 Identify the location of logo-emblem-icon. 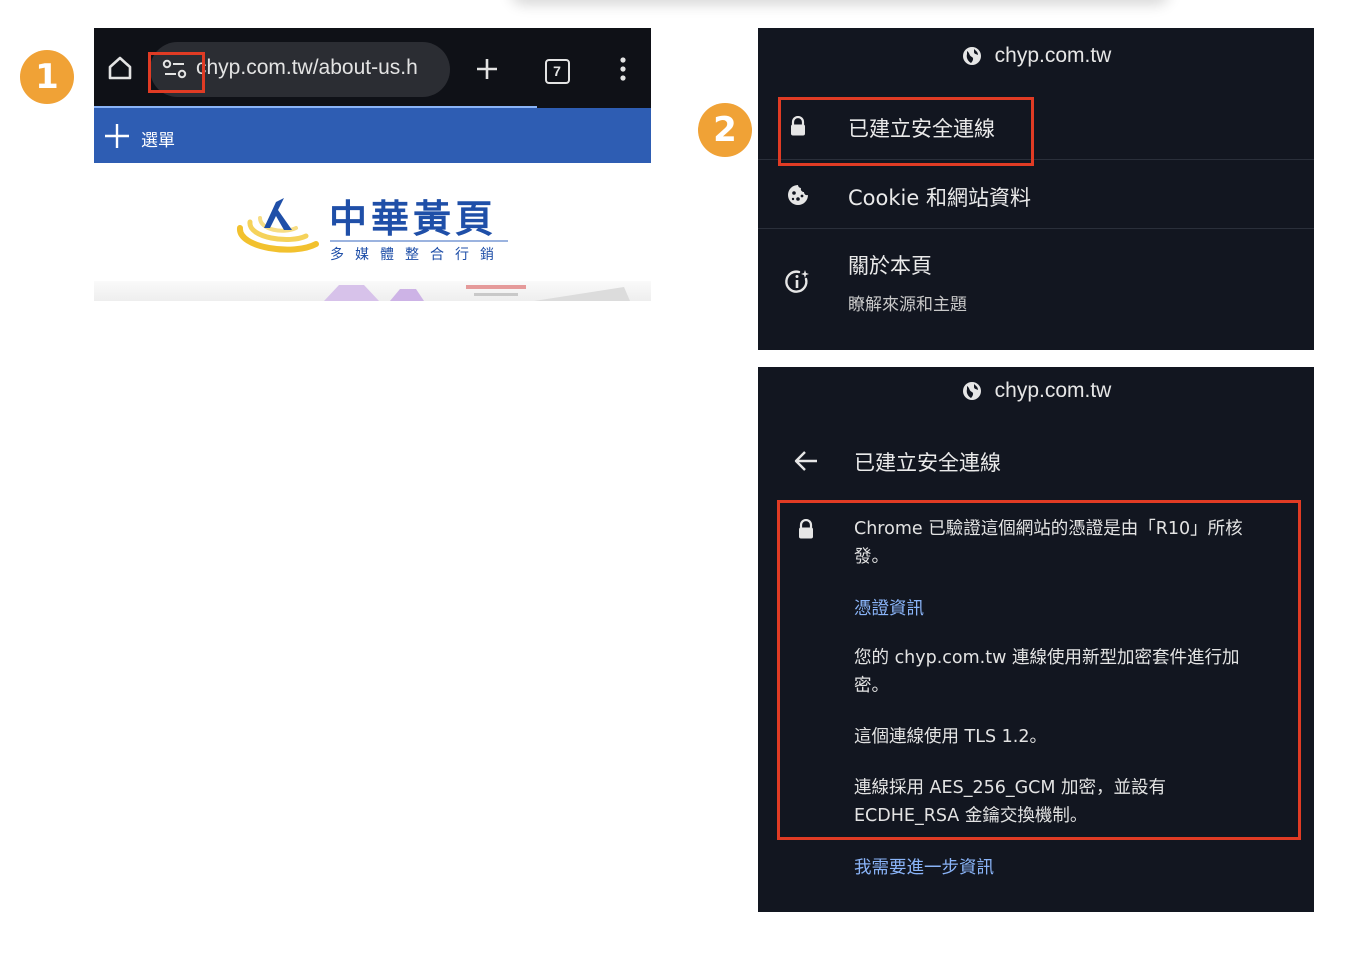
(278, 225).